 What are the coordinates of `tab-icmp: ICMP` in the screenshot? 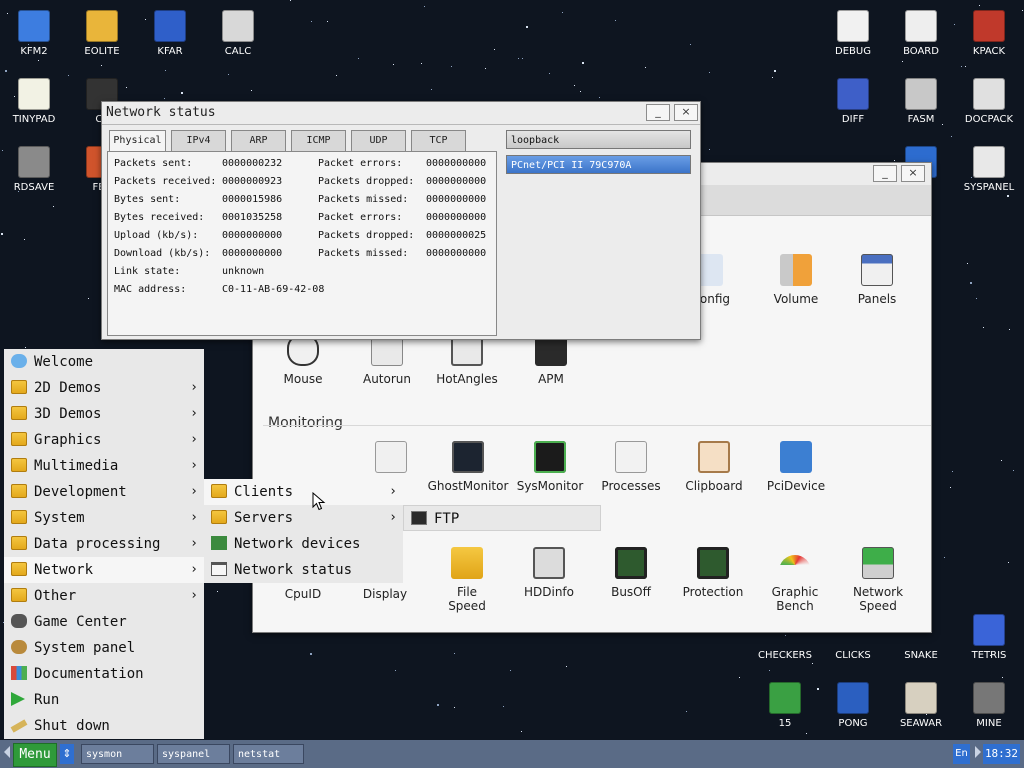 It's located at (318, 141).